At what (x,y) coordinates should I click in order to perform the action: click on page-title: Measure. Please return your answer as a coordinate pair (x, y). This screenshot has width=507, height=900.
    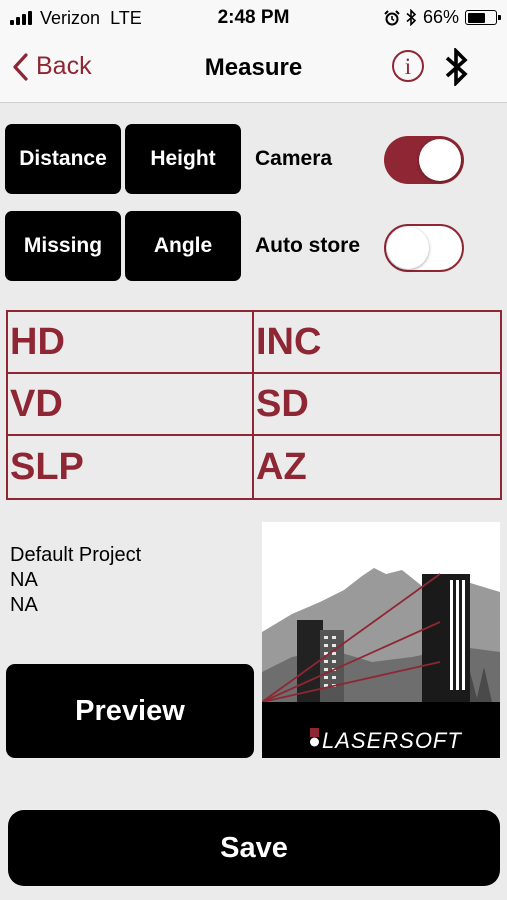
    Looking at the image, I should click on (253, 67).